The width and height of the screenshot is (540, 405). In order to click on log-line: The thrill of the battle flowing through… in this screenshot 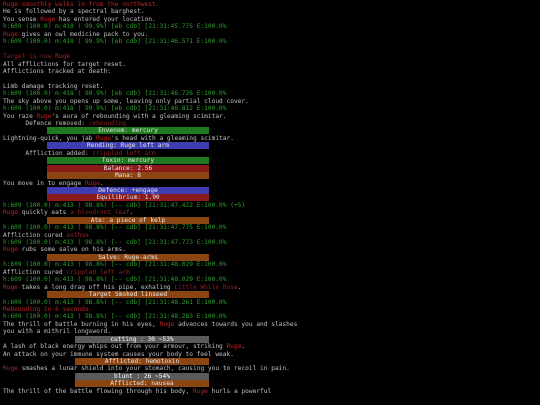, I will do `click(271, 391)`.